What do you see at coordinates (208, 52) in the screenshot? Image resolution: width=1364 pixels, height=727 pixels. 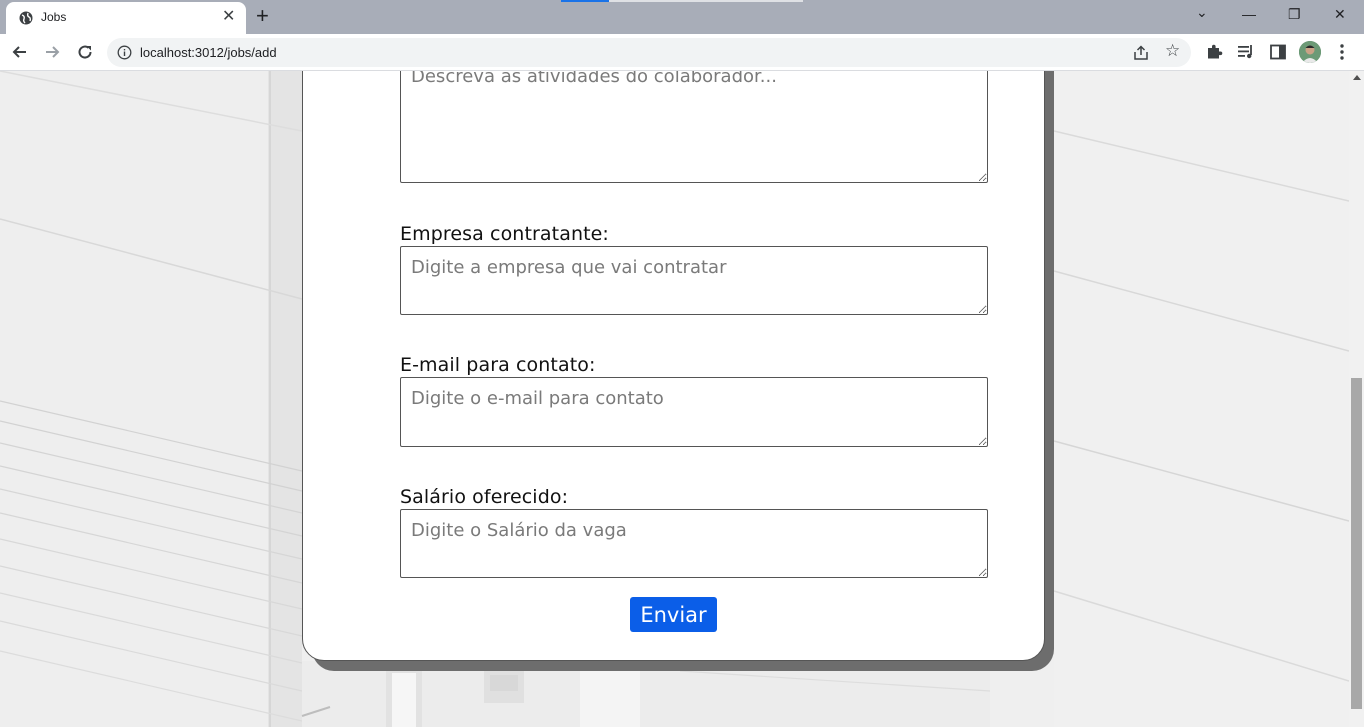 I see `url-text: localhost:3012/jobs/add` at bounding box center [208, 52].